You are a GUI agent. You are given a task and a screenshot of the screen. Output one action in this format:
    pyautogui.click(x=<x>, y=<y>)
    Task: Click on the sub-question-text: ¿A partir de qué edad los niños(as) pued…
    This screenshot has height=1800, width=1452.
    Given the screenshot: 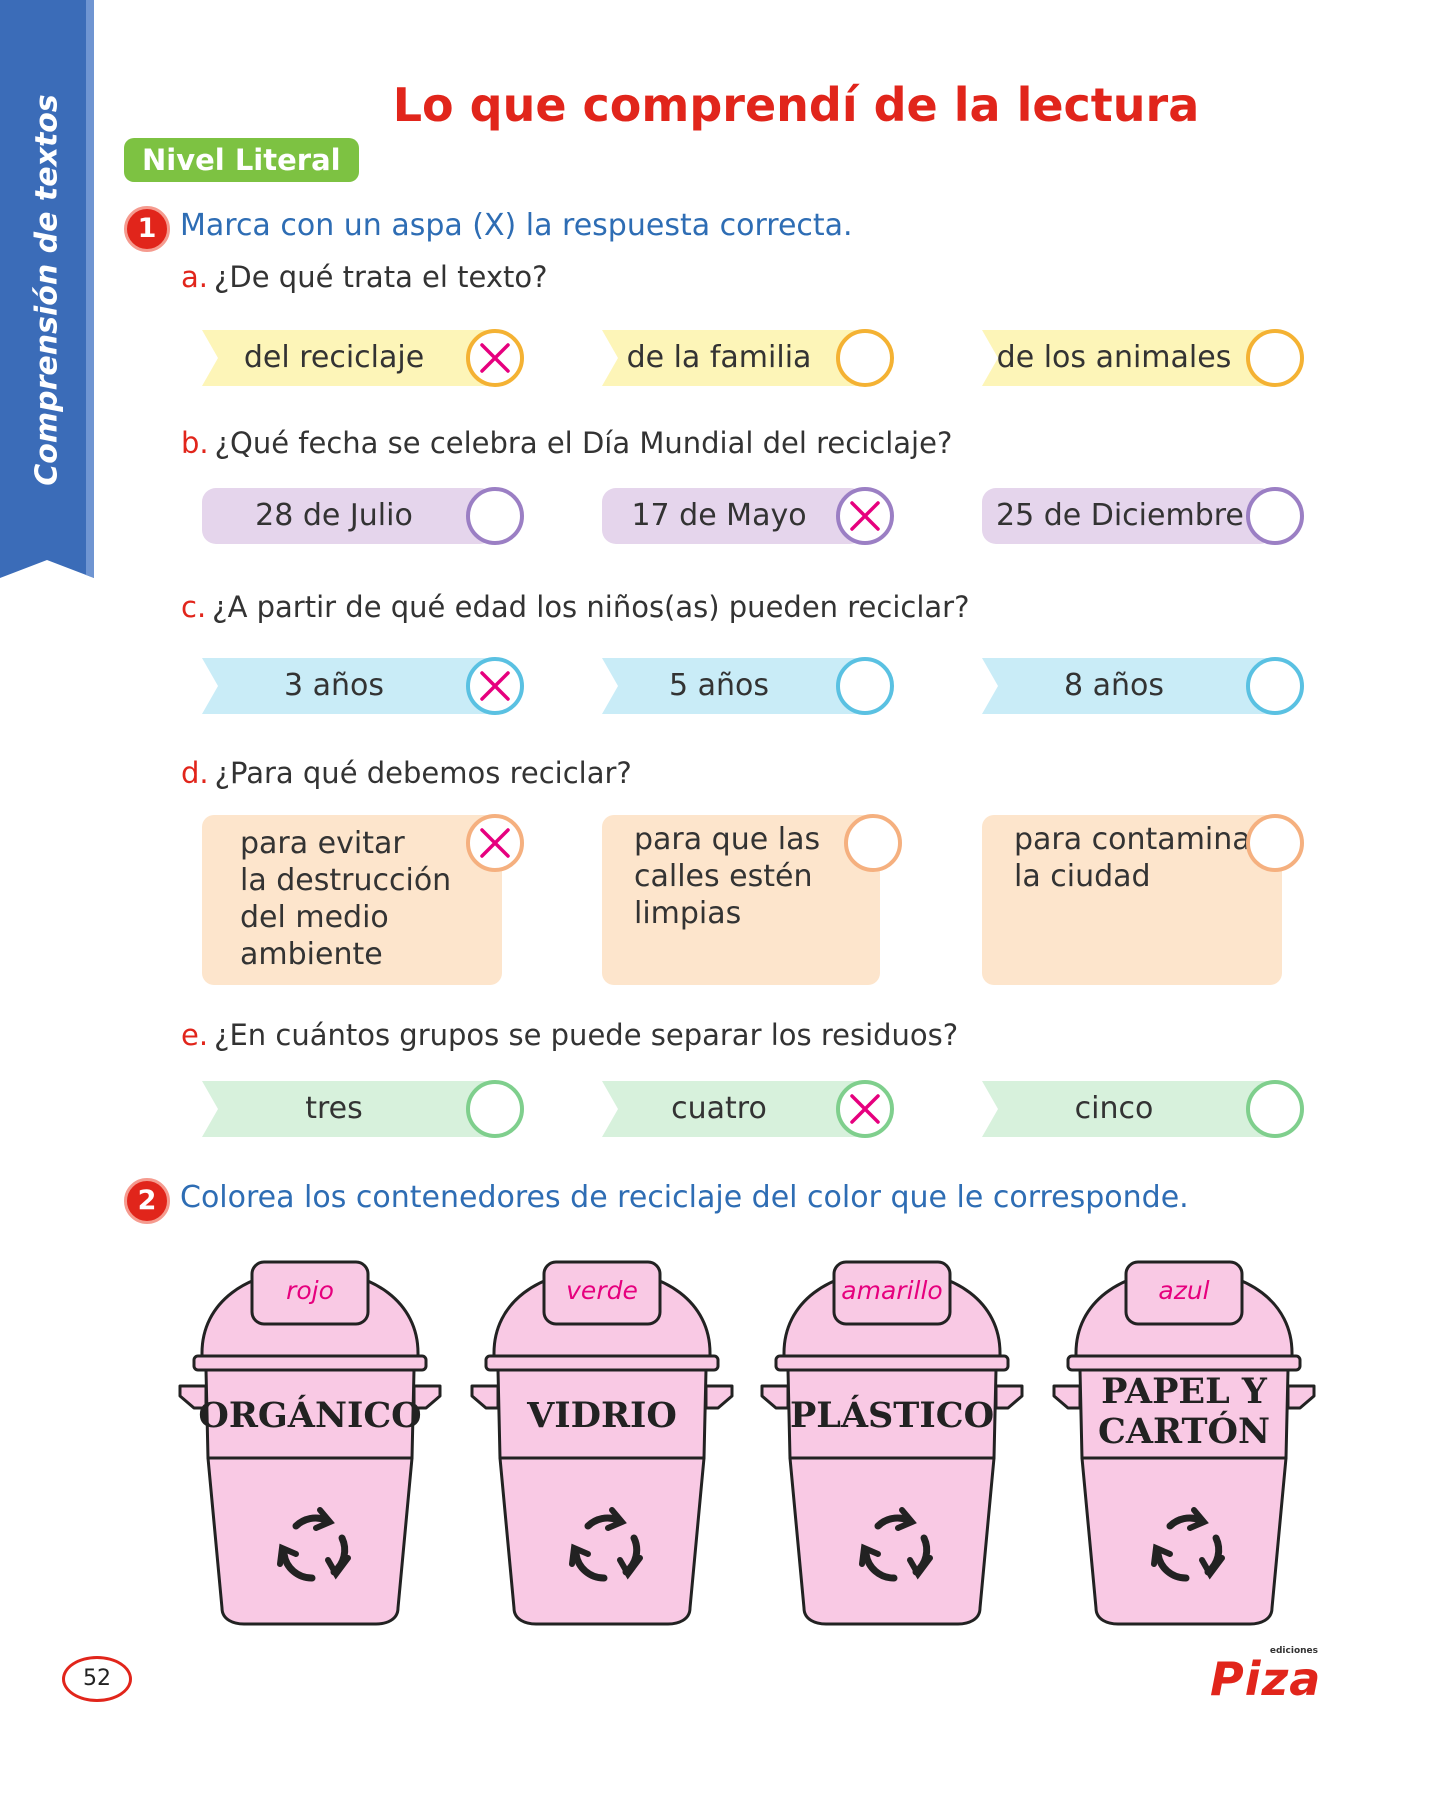 What is the action you would take?
    pyautogui.click(x=591, y=607)
    